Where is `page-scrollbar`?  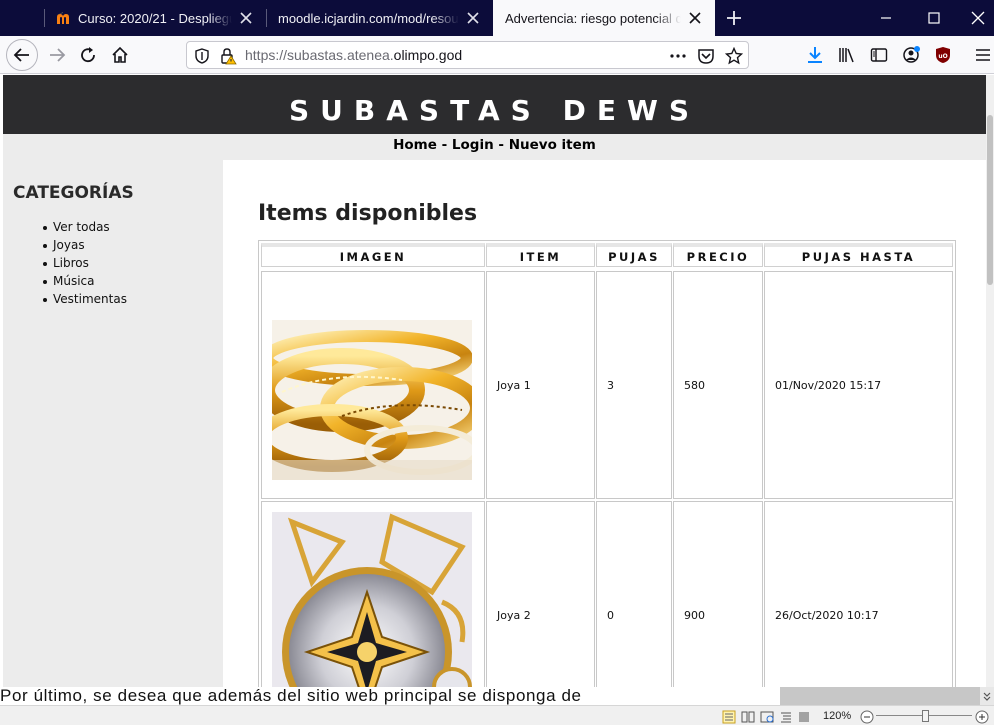 page-scrollbar is located at coordinates (990, 381).